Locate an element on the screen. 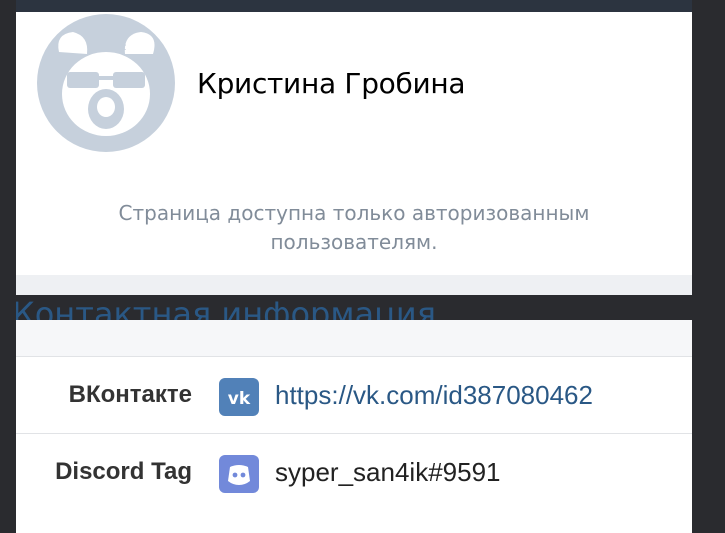 Image resolution: width=725 pixels, height=533 pixels. contacts-heading-clip: Контактная информация is located at coordinates (354, 307).